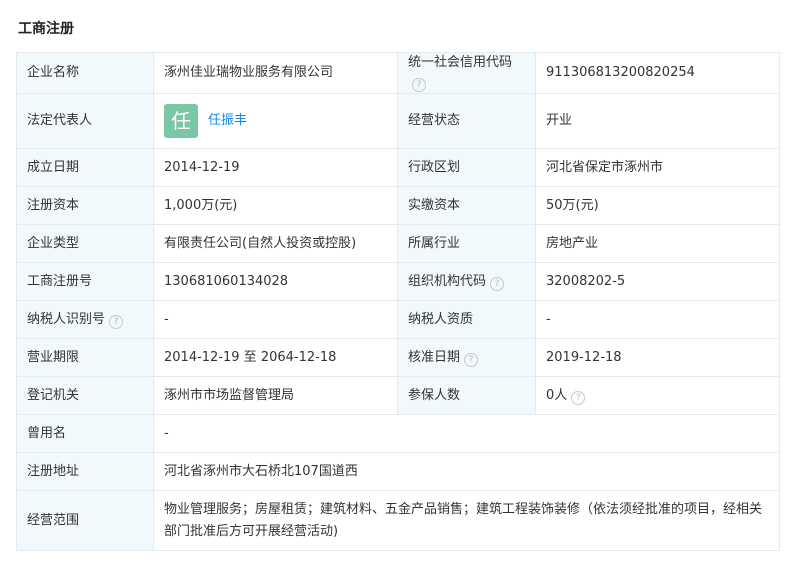  Describe the element at coordinates (181, 121) in the screenshot. I see `avatar: 任` at that location.